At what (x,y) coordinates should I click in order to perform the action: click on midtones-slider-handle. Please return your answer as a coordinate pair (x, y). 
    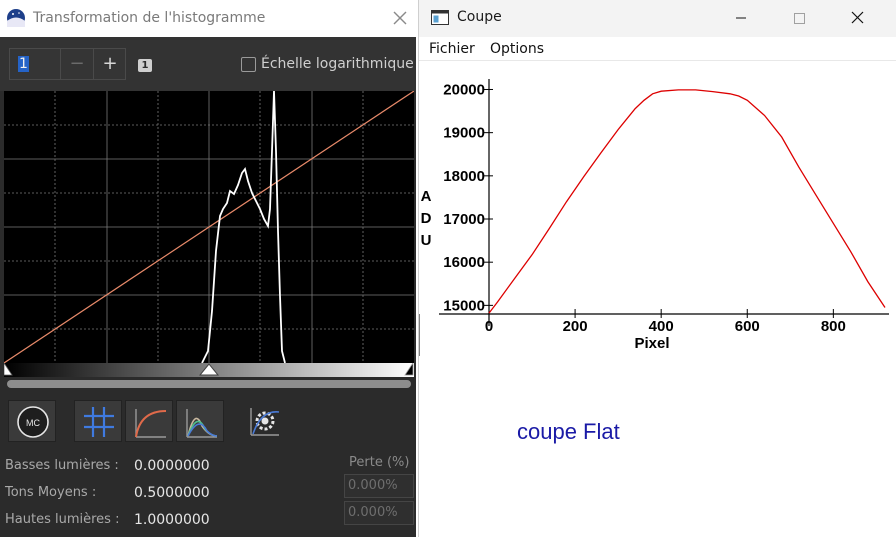
    Looking at the image, I should click on (209, 369).